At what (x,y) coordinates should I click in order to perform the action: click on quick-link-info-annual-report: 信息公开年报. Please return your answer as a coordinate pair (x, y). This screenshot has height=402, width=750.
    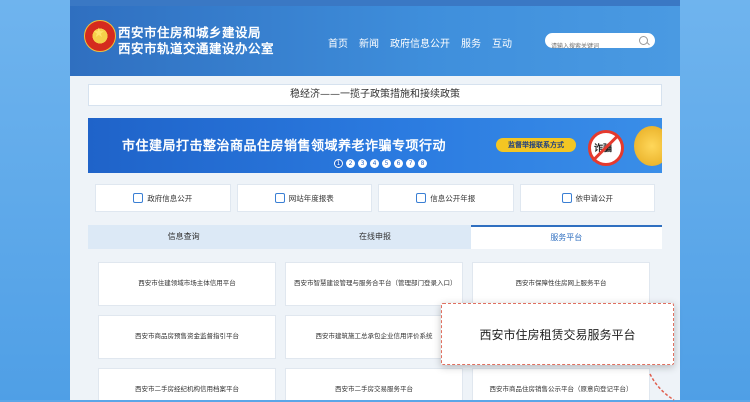
    Looking at the image, I should click on (446, 198).